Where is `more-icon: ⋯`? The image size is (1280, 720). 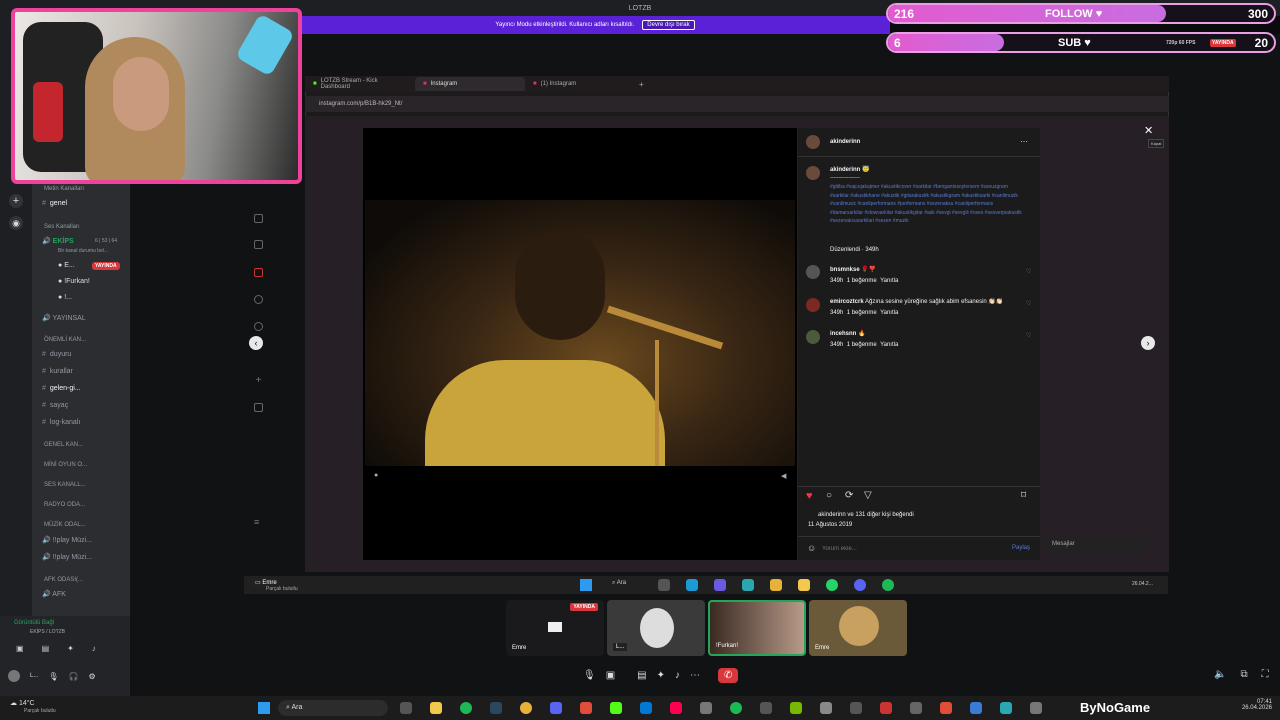
more-icon: ⋯ is located at coordinates (695, 675).